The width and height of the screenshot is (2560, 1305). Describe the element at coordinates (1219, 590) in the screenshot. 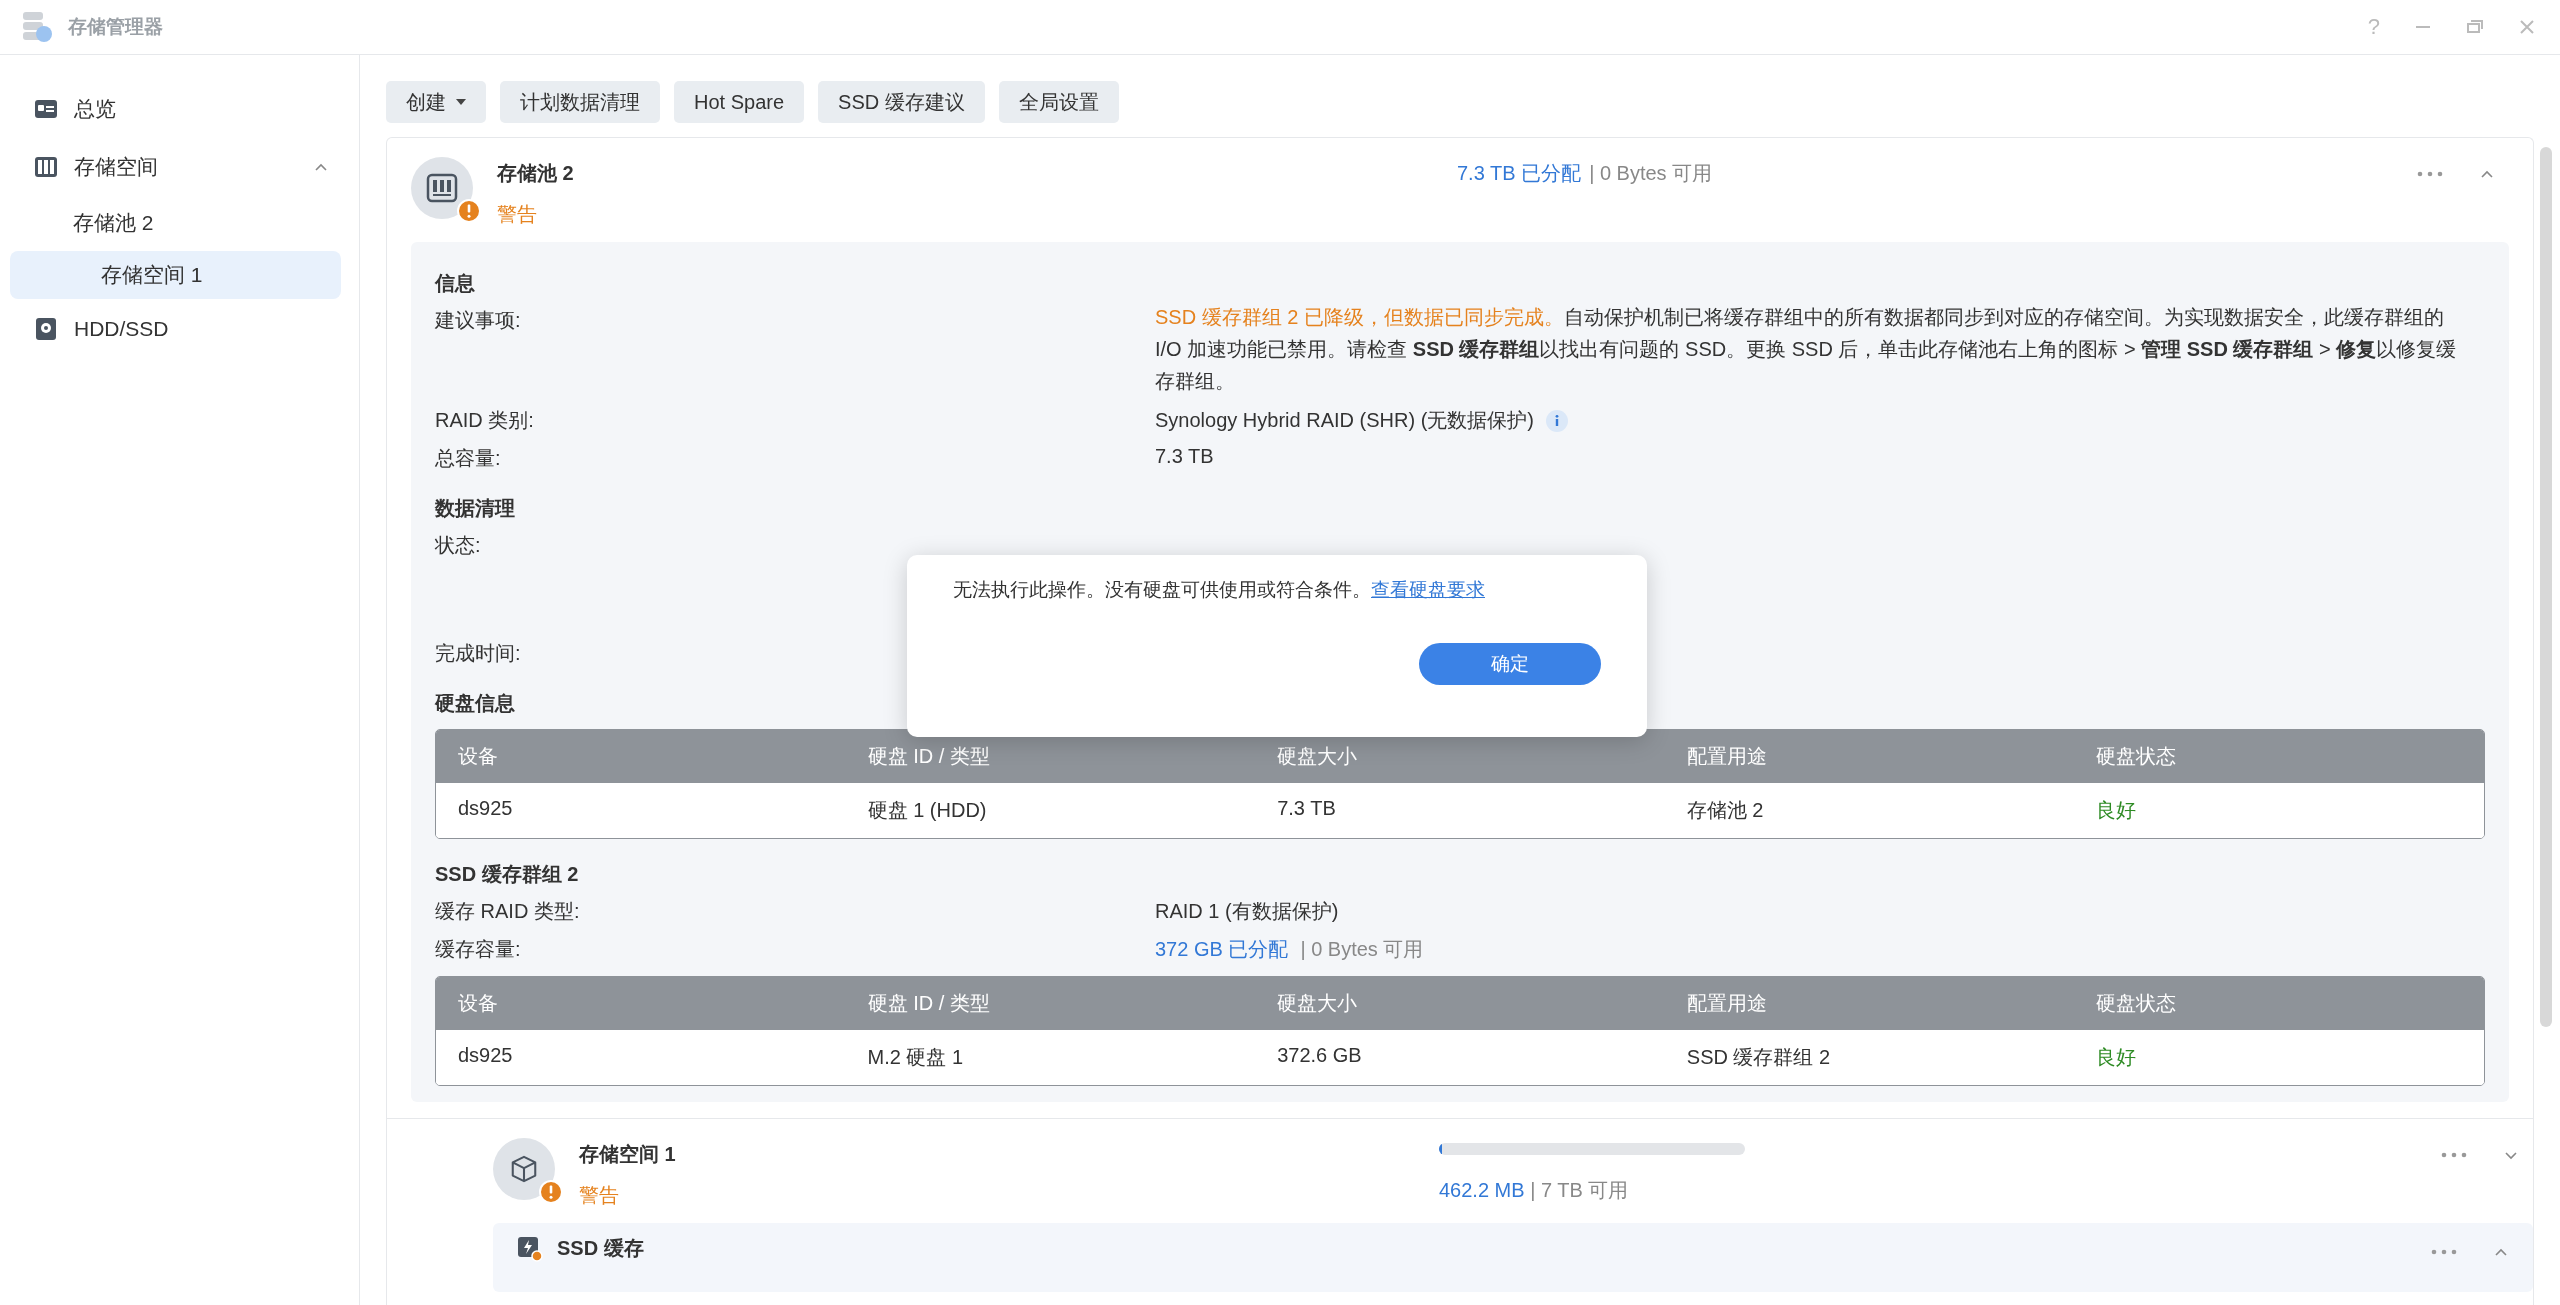

I see `dialog-message: 无法执行此操作。没有硬盘可供使用或符合条件。查看硬盘要求` at that location.